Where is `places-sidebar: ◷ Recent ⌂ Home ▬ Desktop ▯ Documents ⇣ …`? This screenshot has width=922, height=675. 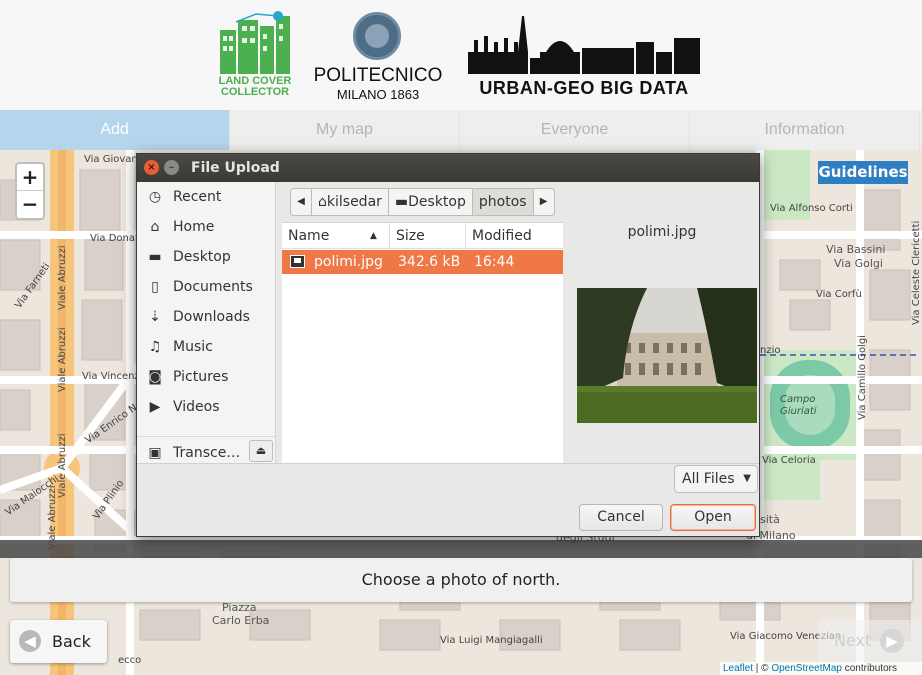 places-sidebar: ◷ Recent ⌂ Home ▬ Desktop ▯ Documents ⇣ … is located at coordinates (206, 322).